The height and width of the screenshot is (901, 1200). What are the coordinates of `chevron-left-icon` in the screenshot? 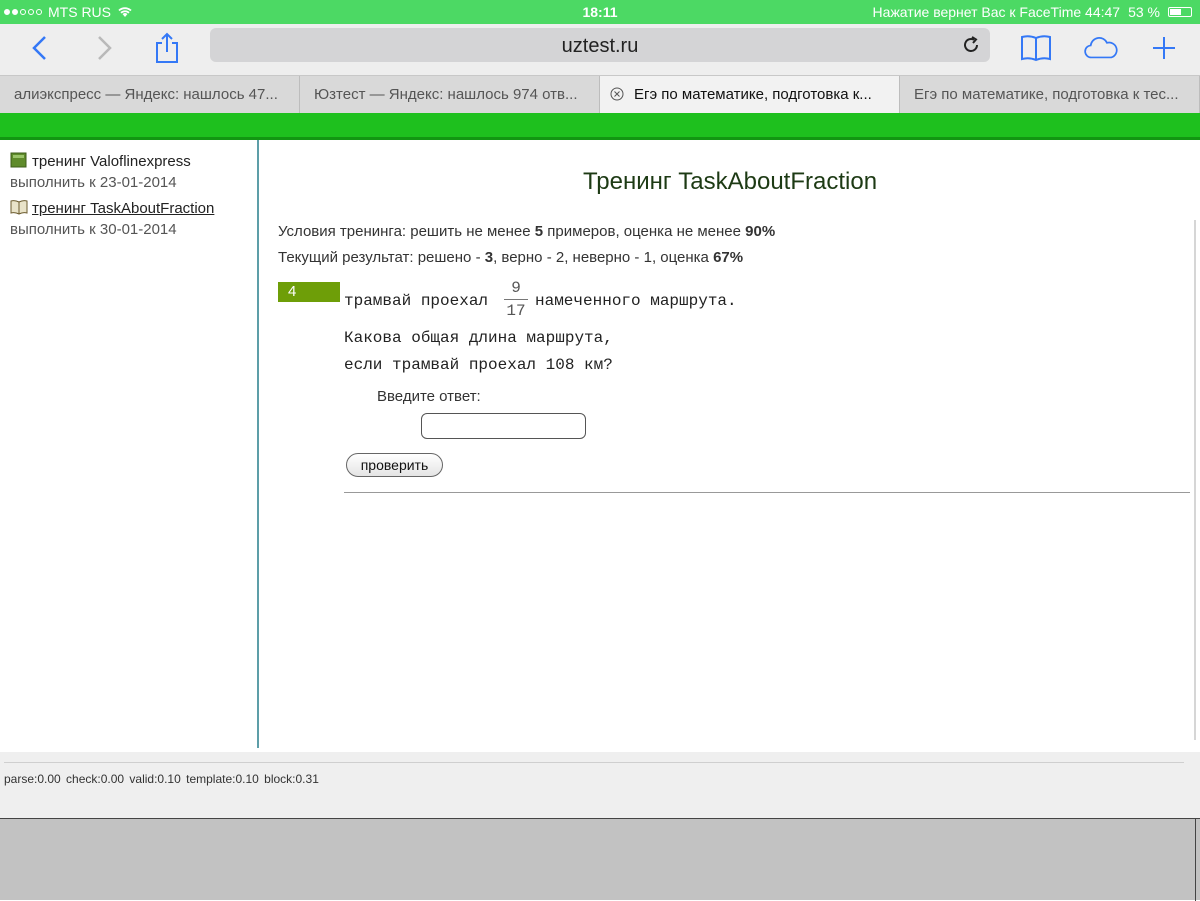 It's located at (39, 48).